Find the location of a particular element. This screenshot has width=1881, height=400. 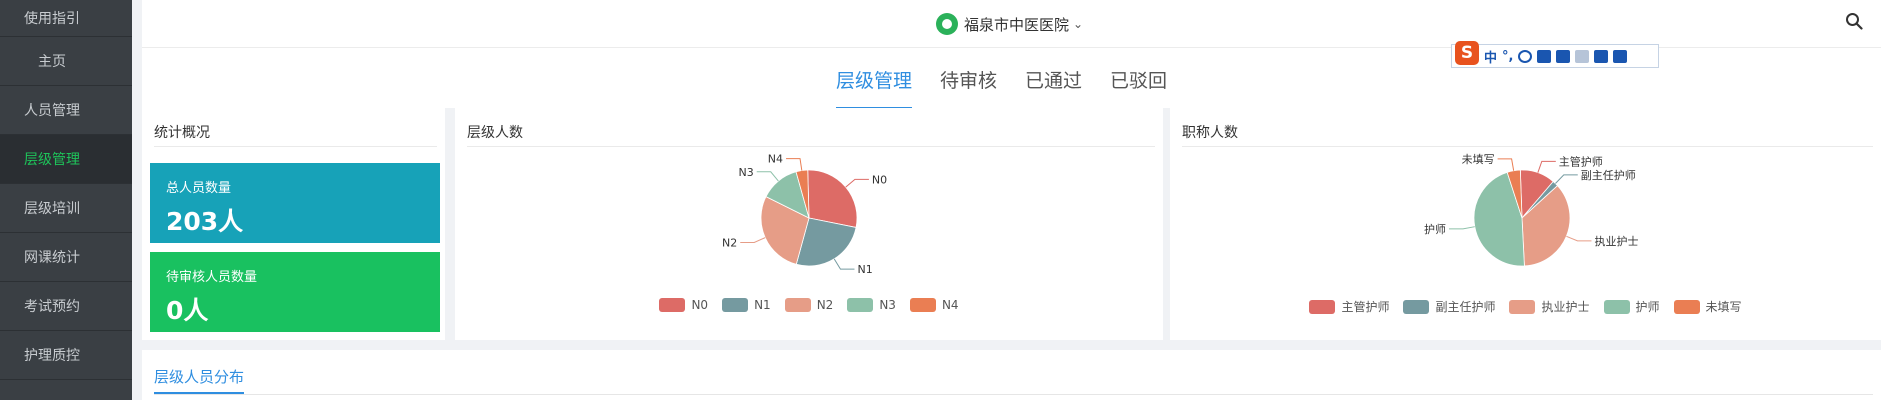

legend-item: N2 is located at coordinates (809, 305).